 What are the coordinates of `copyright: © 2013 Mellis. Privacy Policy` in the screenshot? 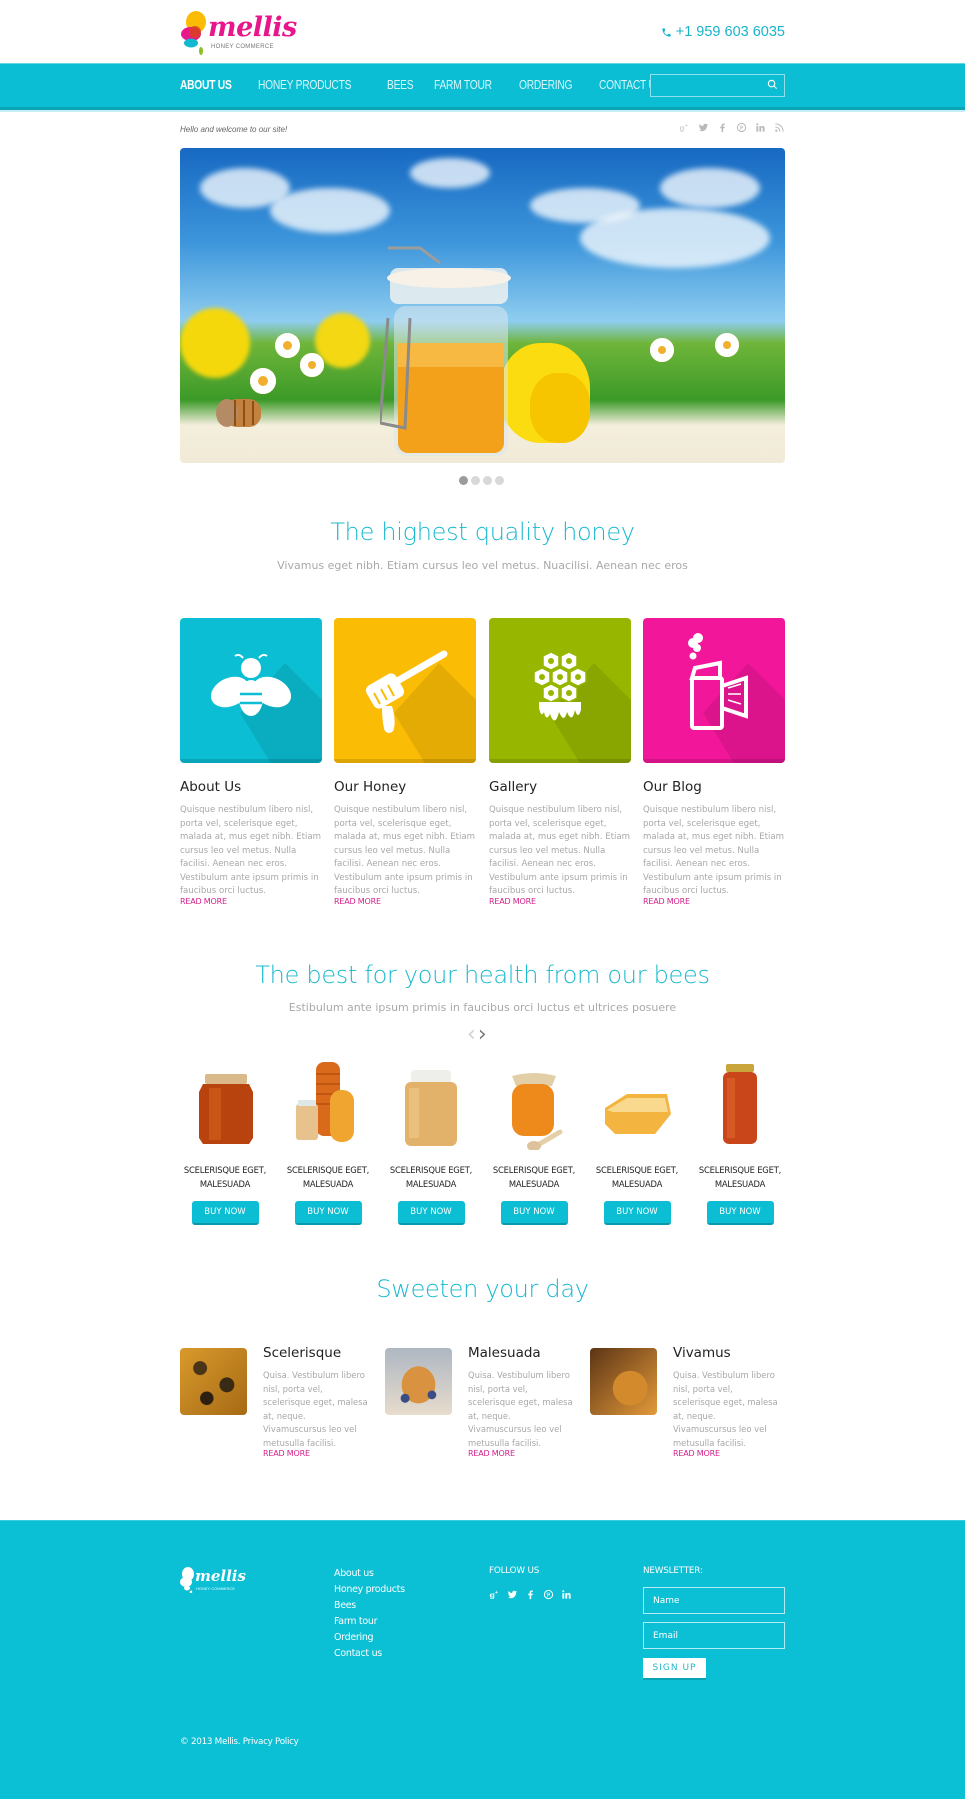 It's located at (239, 1742).